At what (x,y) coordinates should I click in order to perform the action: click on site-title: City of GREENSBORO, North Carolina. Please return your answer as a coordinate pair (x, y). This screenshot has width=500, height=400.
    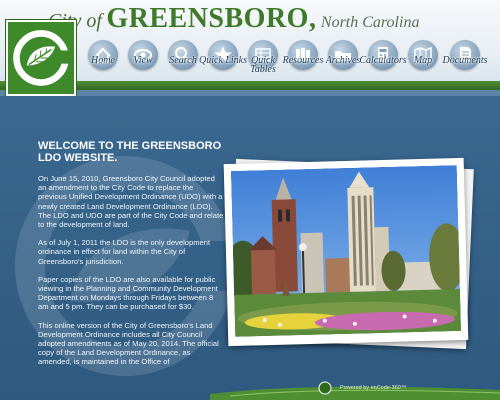
    Looking at the image, I should click on (233, 19).